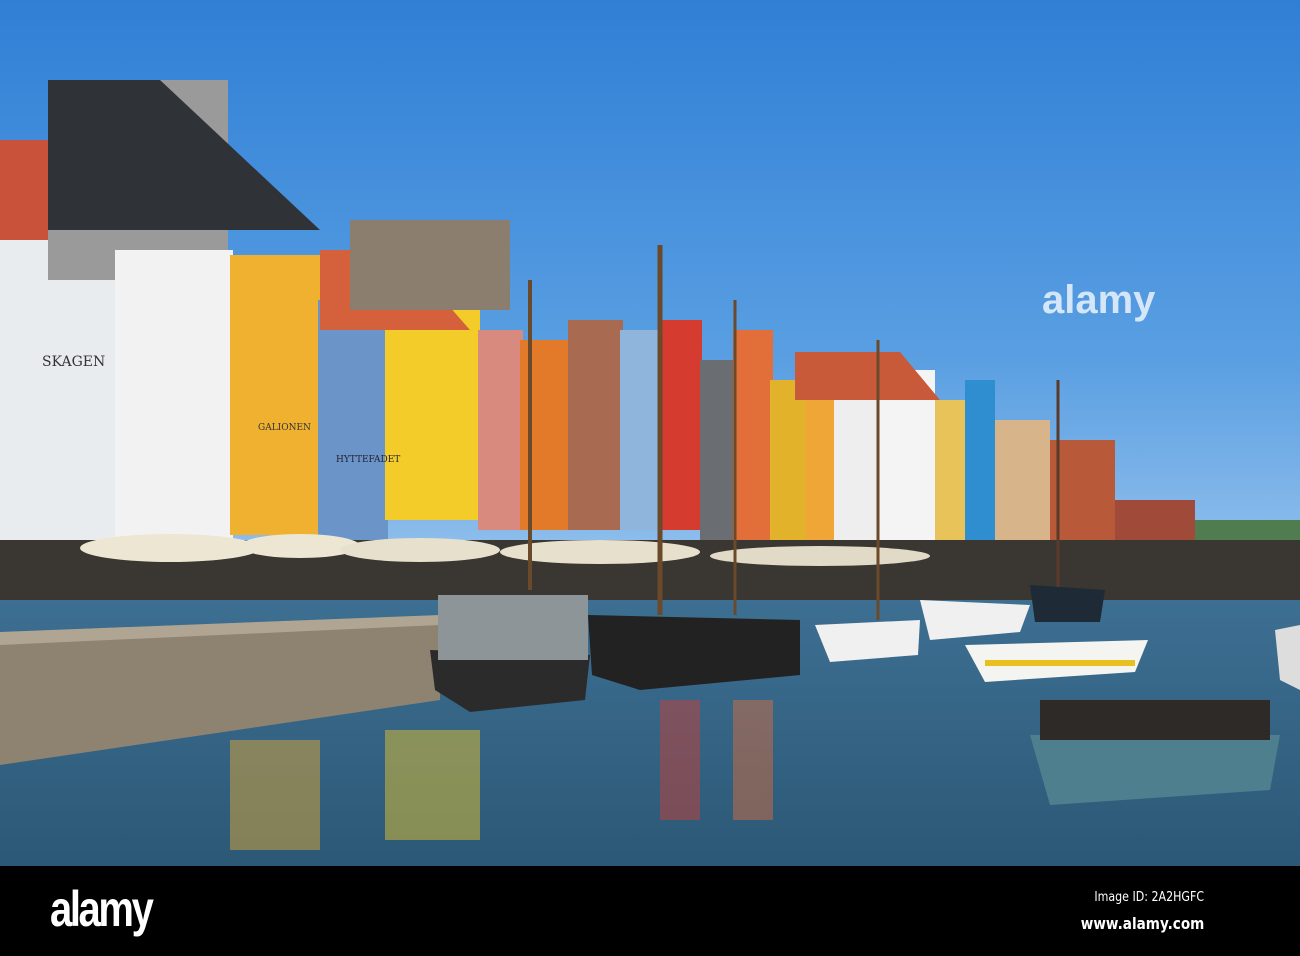 The image size is (1300, 956). I want to click on sign-hyttefadet: HYTTEFADET, so click(368, 460).